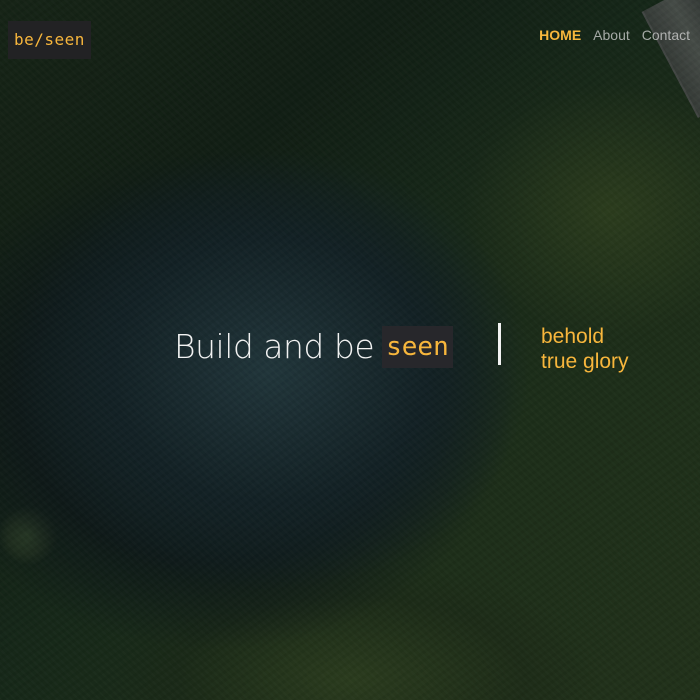  I want to click on headline-highlight: seen, so click(417, 347).